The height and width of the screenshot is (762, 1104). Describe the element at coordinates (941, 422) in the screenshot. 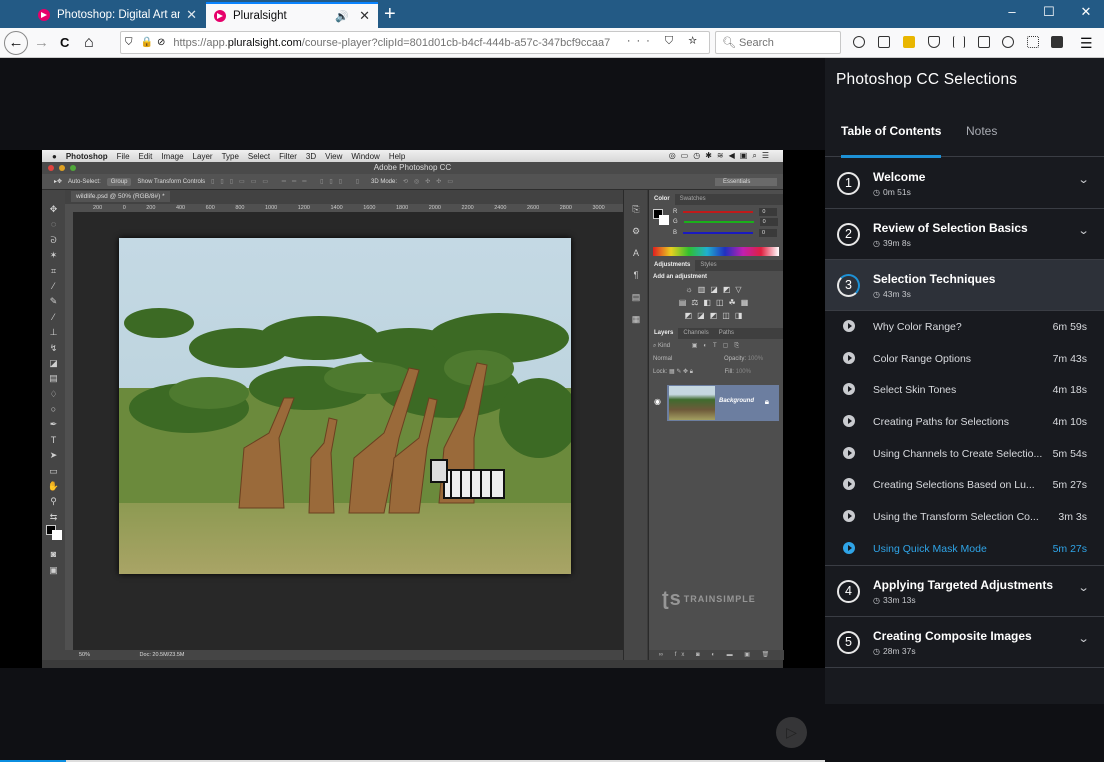

I see `clip-title: Creating Paths for Selections` at that location.